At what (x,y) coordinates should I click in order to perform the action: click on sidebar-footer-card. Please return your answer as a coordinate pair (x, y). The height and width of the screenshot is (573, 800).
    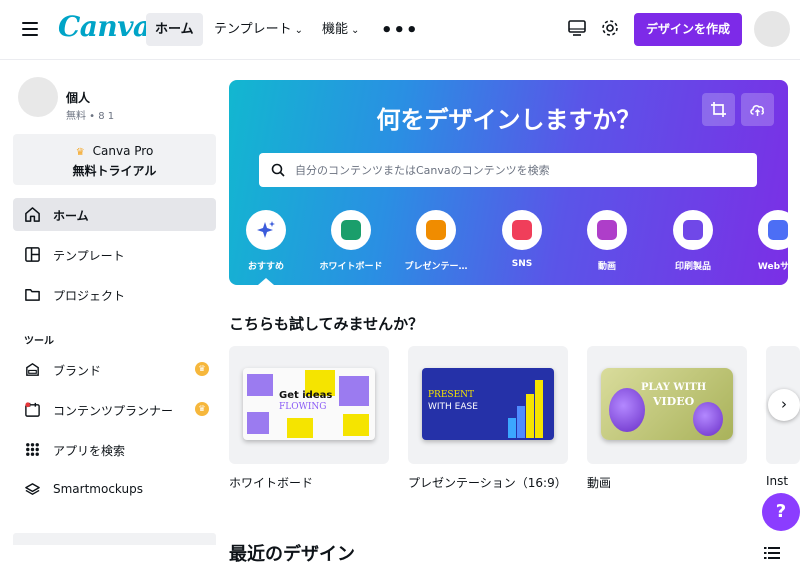
    Looking at the image, I should click on (114, 539).